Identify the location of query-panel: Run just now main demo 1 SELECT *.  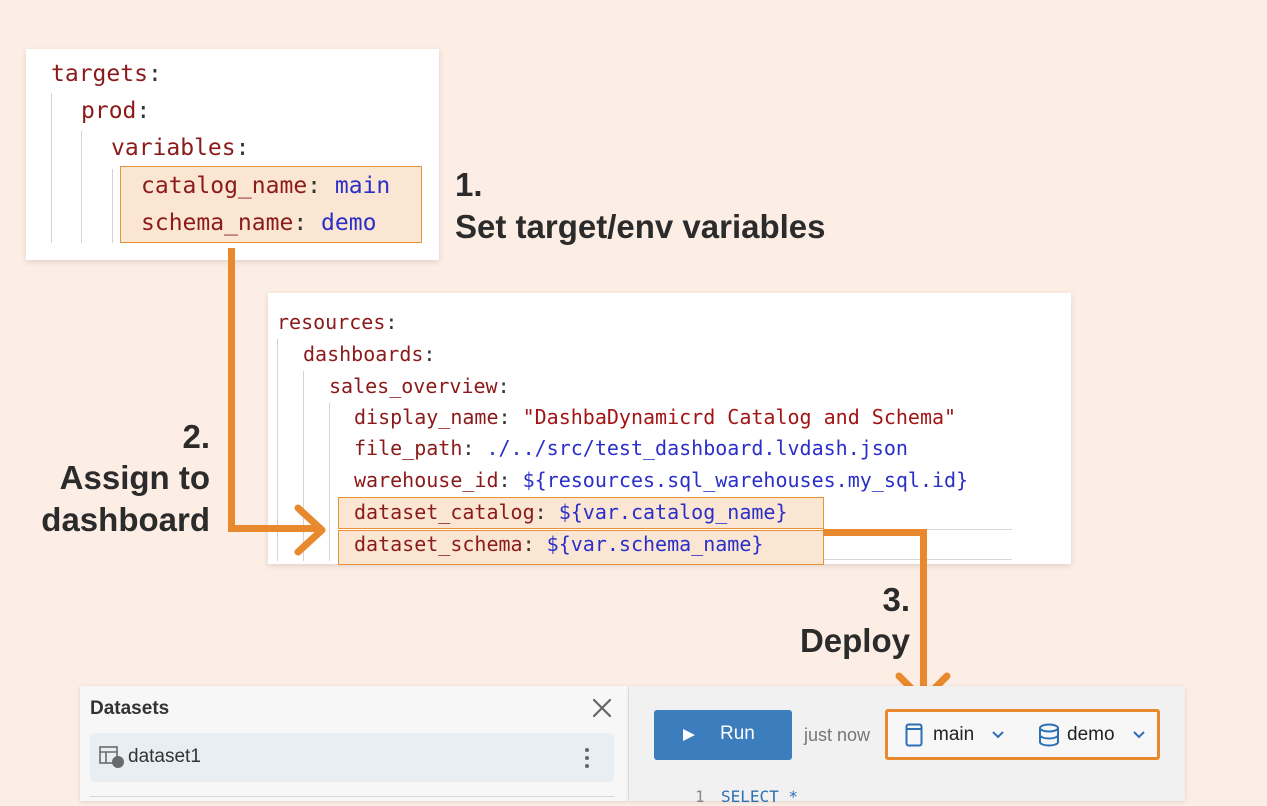
(907, 746).